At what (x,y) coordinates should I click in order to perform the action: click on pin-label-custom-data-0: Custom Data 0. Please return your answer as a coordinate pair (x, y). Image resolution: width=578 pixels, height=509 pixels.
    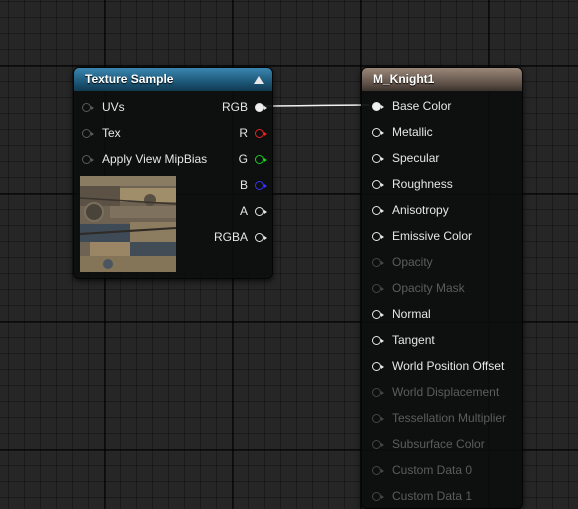
    Looking at the image, I should click on (432, 470).